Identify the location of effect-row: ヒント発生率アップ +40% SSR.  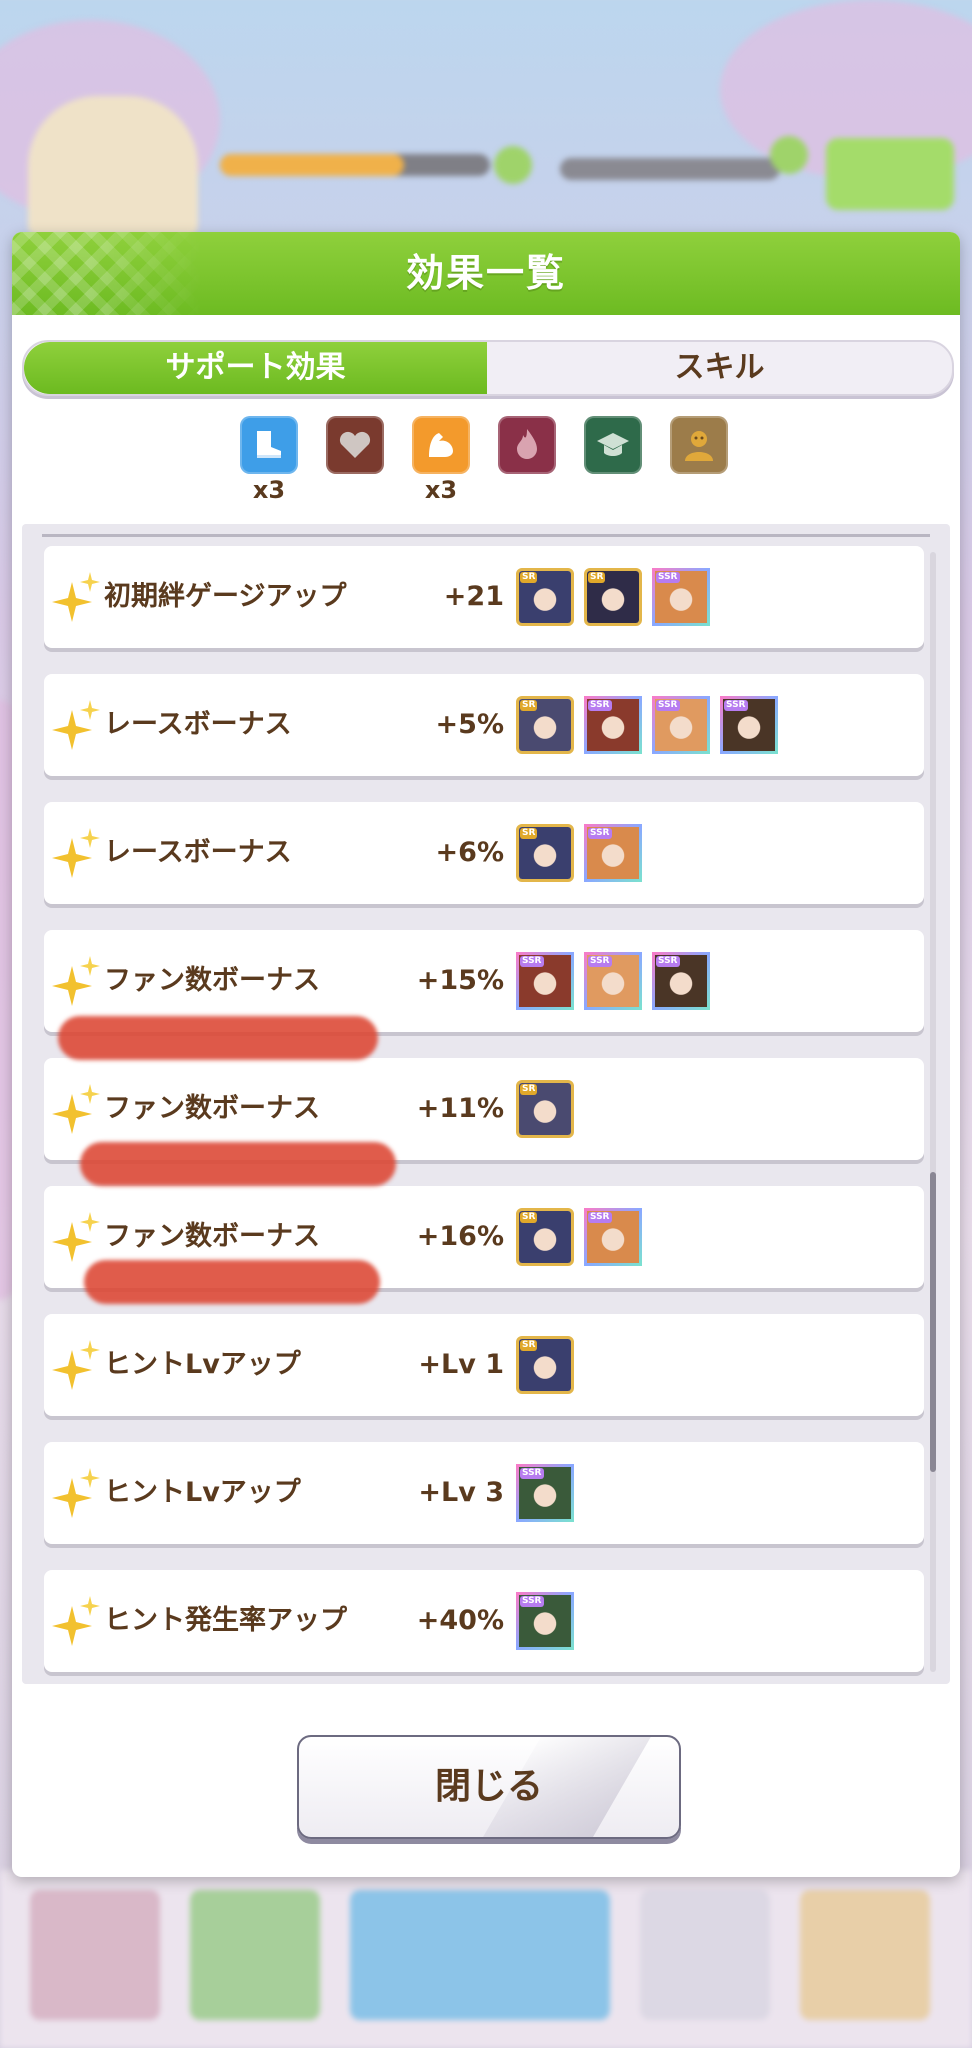
(484, 1621).